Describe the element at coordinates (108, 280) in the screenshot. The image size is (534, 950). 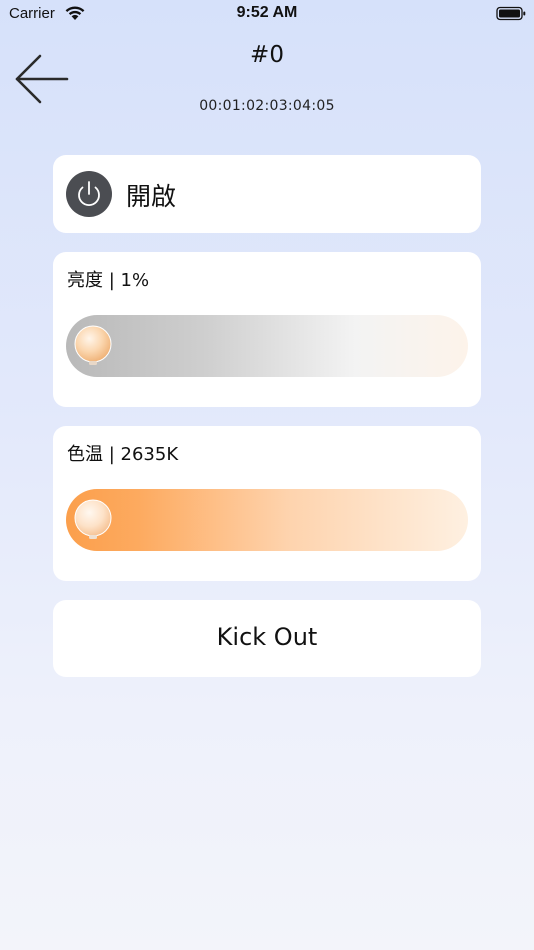
I see `brightness-label: 亮度 | 1%` at that location.